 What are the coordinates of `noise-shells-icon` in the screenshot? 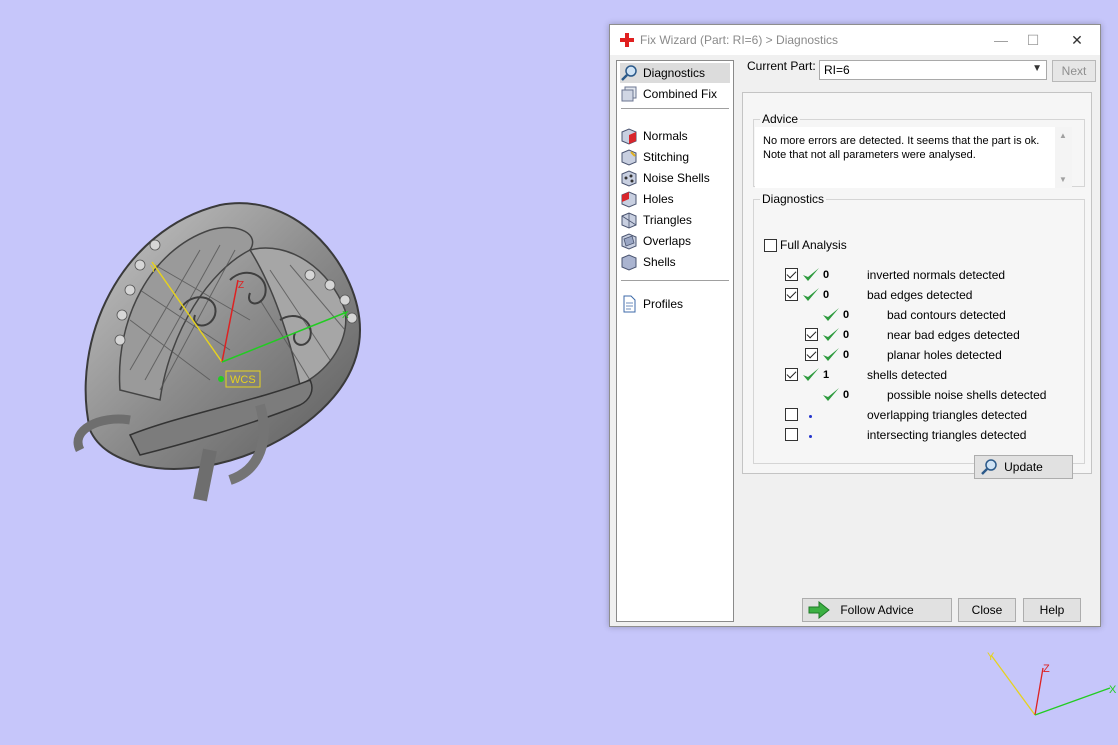 It's located at (629, 178).